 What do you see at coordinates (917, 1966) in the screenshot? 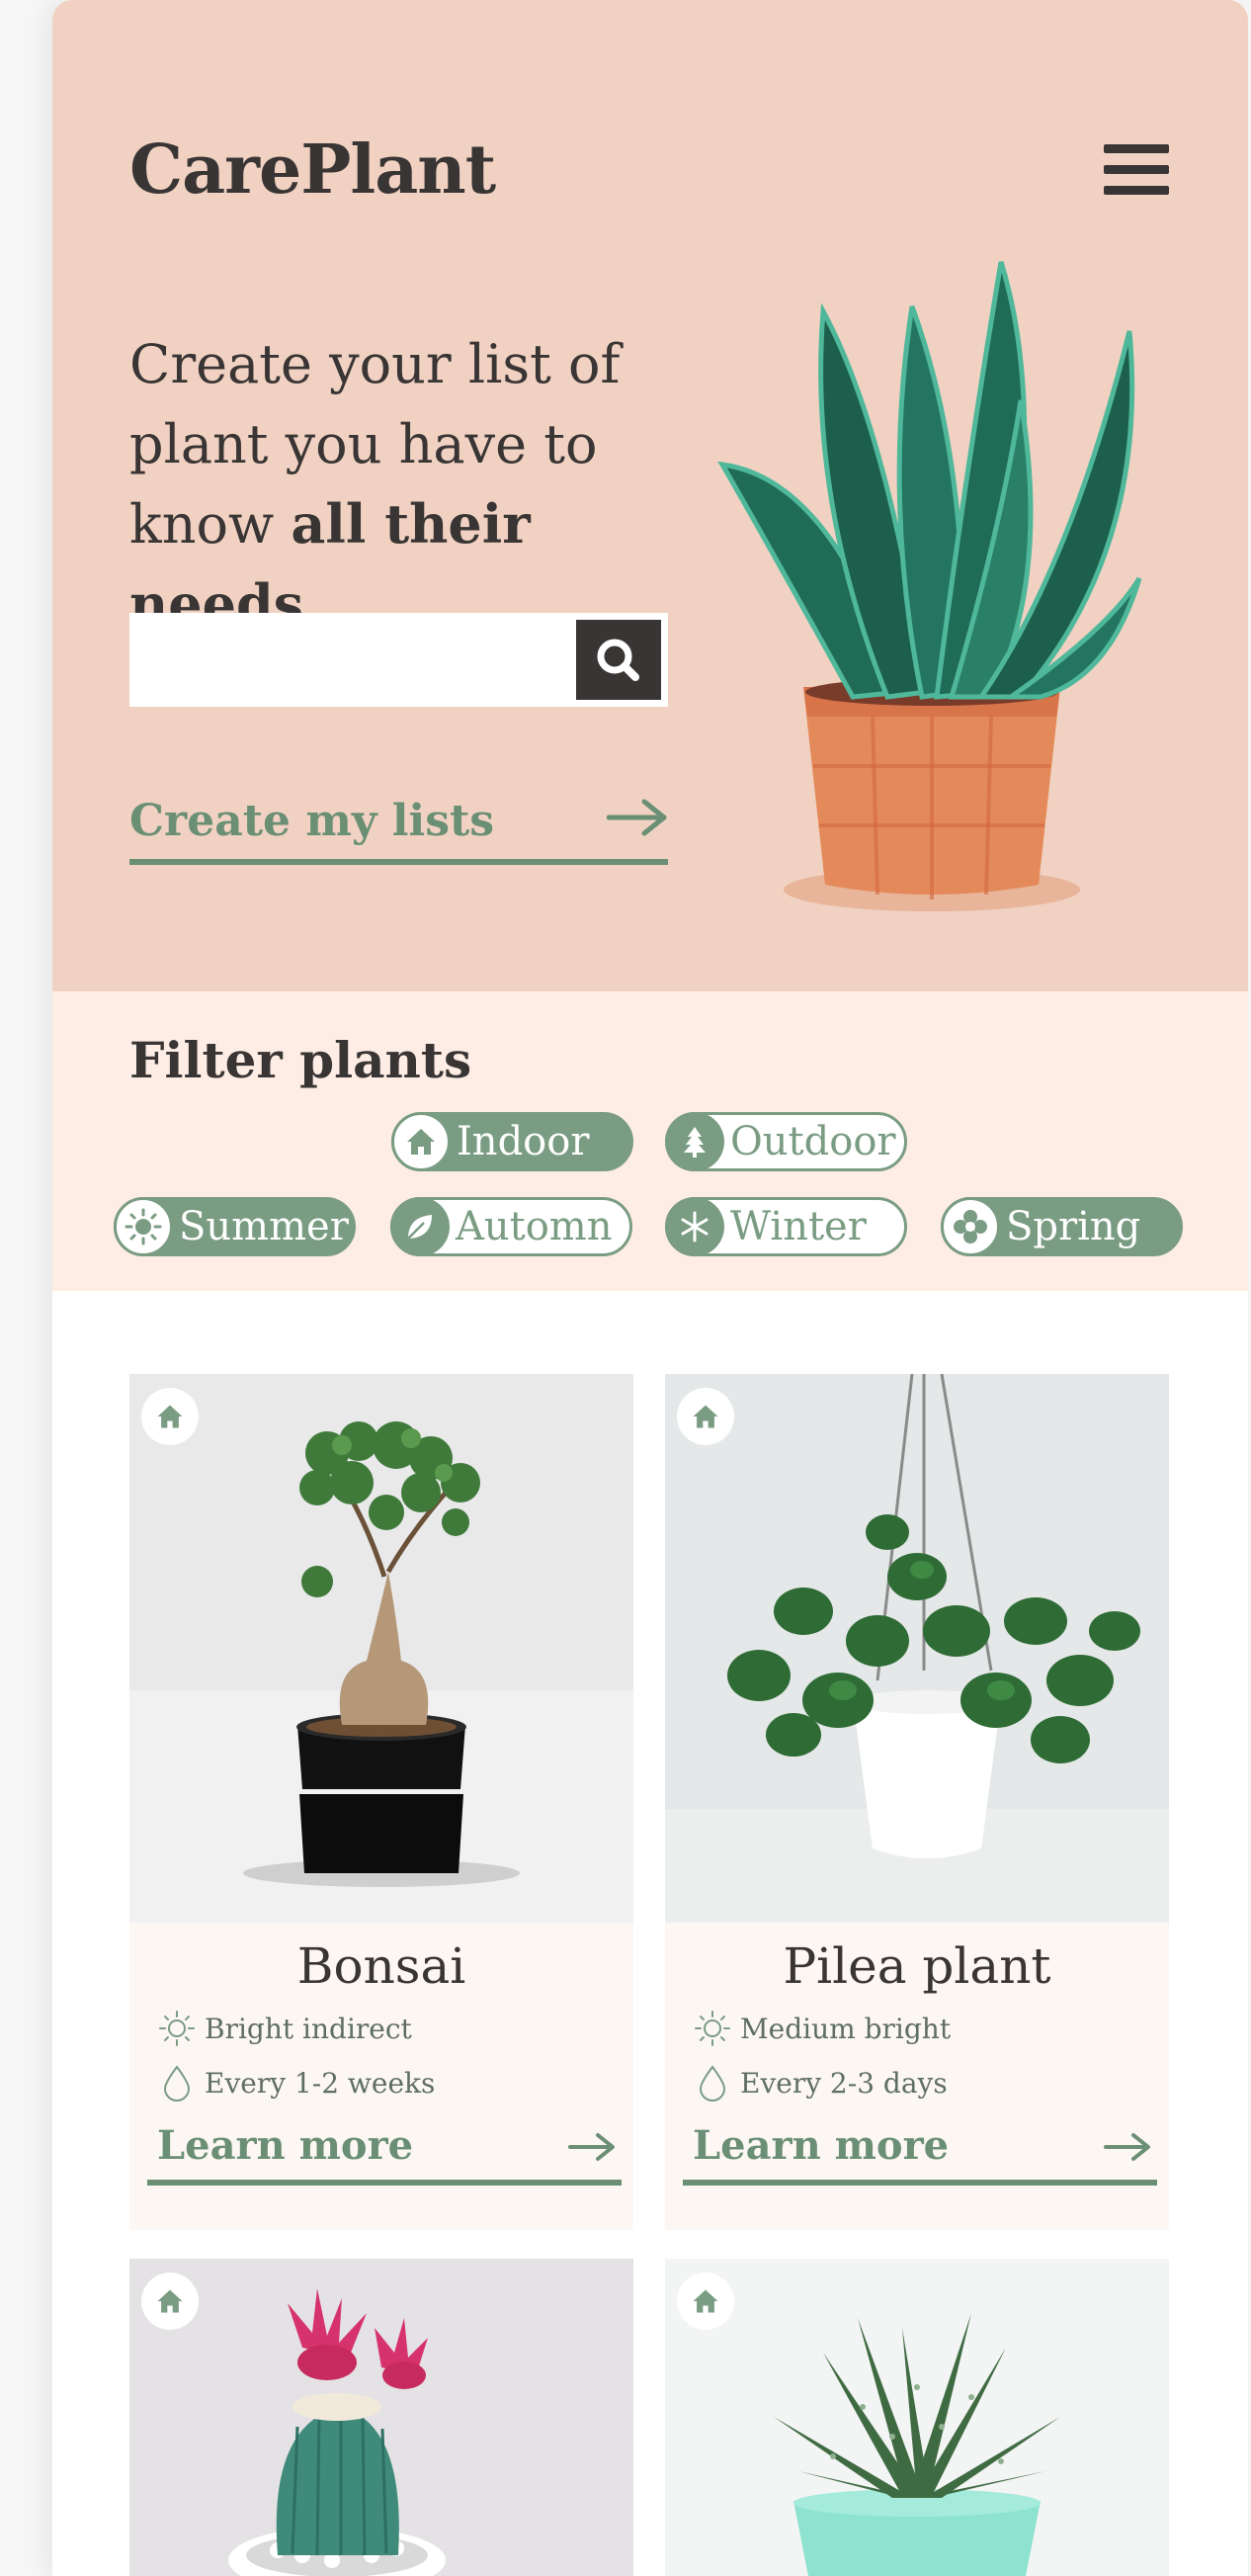
I see `plant-name: Pilea plant` at bounding box center [917, 1966].